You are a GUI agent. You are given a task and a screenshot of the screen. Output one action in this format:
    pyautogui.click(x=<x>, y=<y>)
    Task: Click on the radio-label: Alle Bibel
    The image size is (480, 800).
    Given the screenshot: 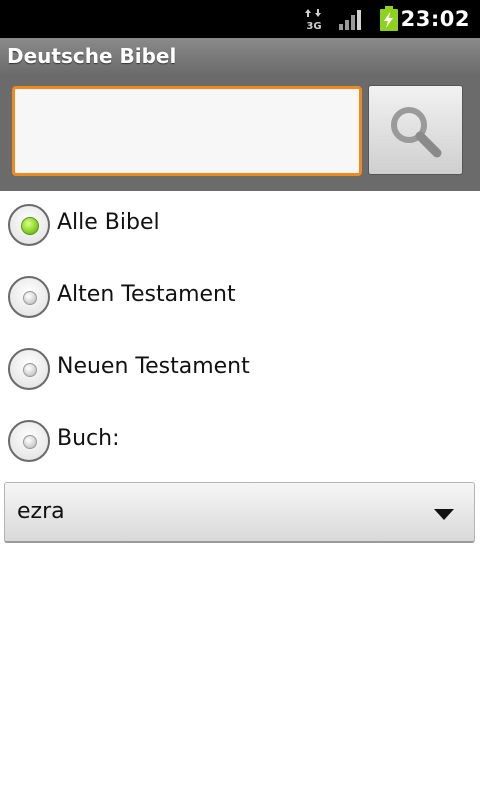 What is the action you would take?
    pyautogui.click(x=108, y=222)
    